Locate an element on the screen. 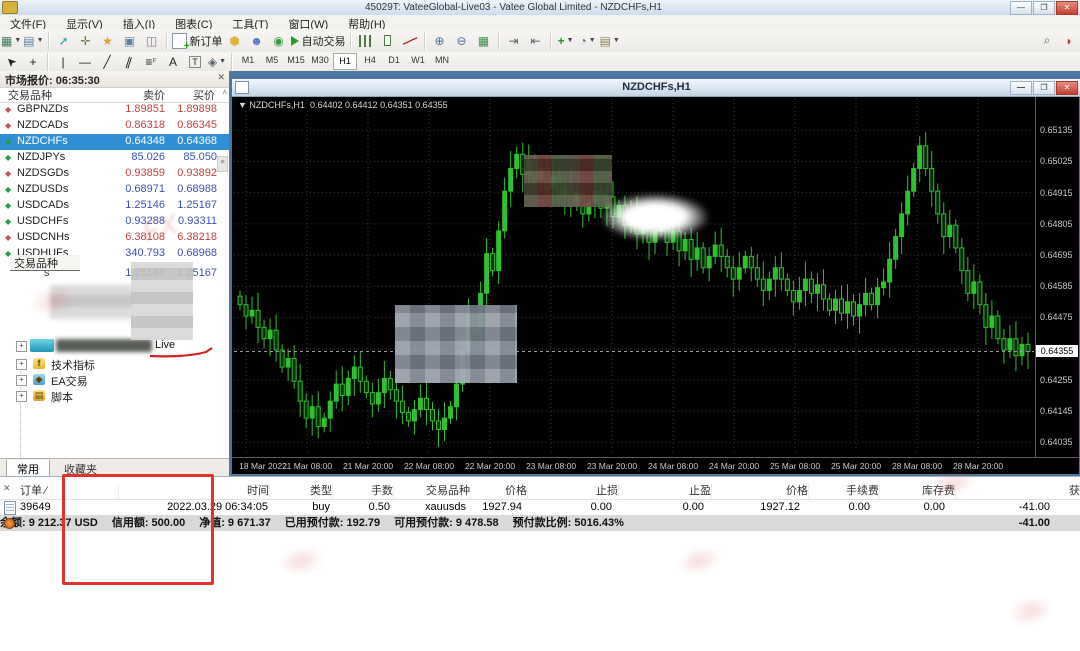 The height and width of the screenshot is (651, 1080). auto-scroll-button: ⇥ is located at coordinates (514, 40).